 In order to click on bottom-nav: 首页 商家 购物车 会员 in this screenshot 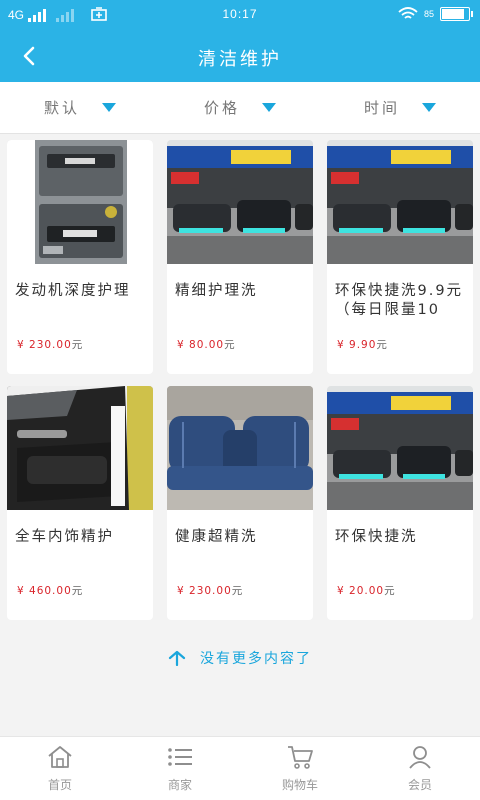, I will do `click(240, 768)`.